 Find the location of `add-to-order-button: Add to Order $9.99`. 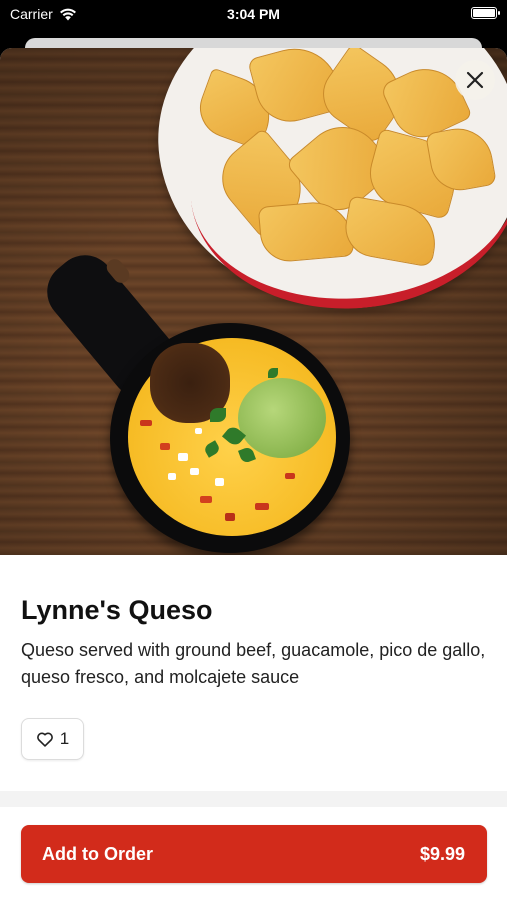

add-to-order-button: Add to Order $9.99 is located at coordinates (254, 854).